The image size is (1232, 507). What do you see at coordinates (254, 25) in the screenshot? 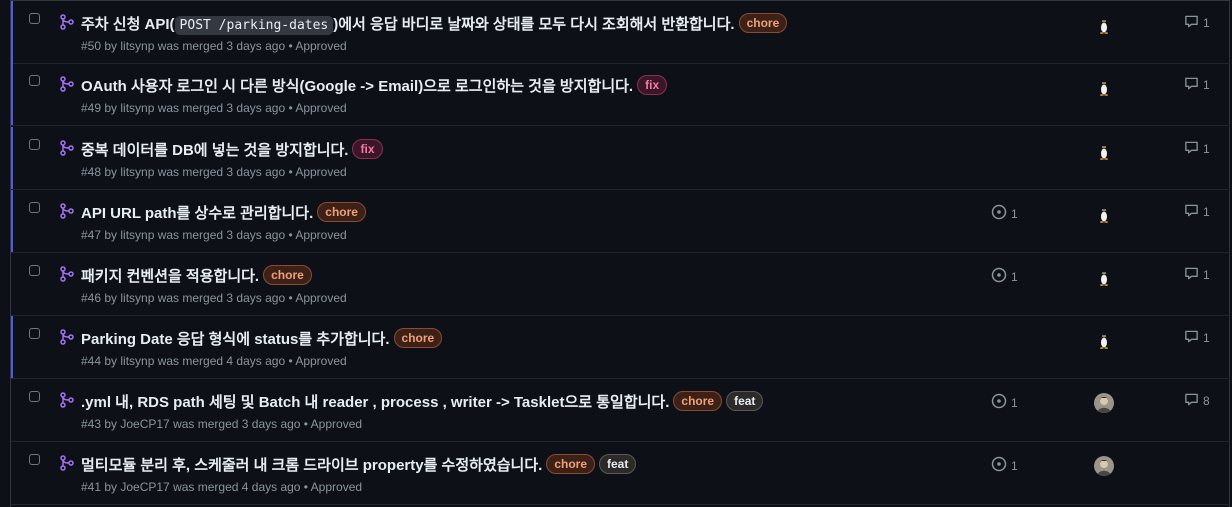
I see `title-code: POST /parking-dates` at bounding box center [254, 25].